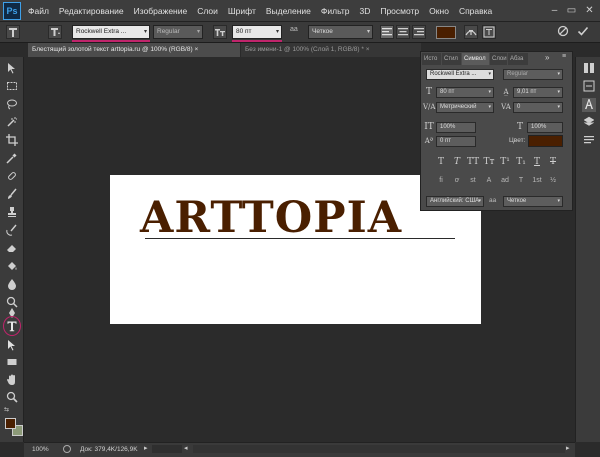  What do you see at coordinates (505, 181) in the screenshot?
I see `stylistic-alternates-button: ad` at bounding box center [505, 181].